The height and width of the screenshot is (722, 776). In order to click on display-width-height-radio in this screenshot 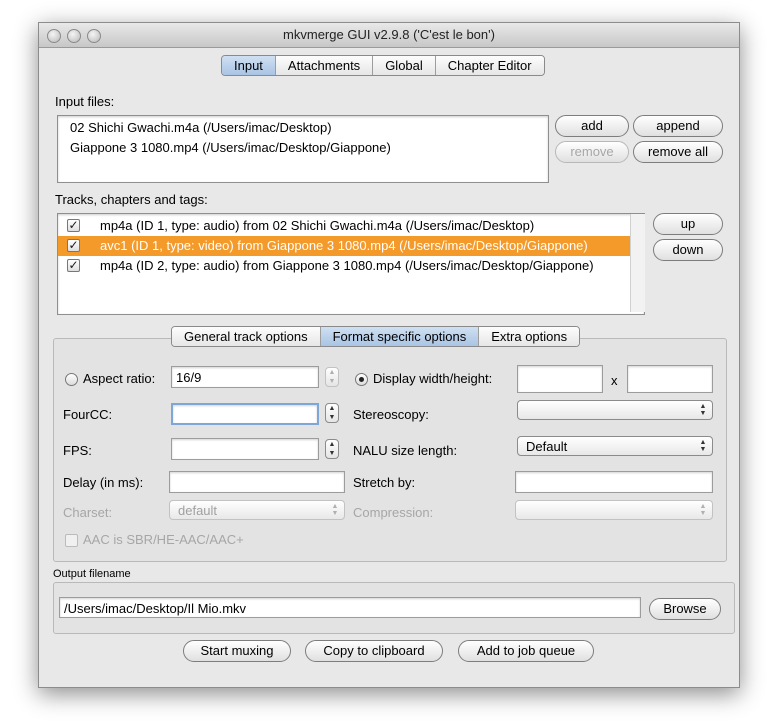, I will do `click(361, 379)`.